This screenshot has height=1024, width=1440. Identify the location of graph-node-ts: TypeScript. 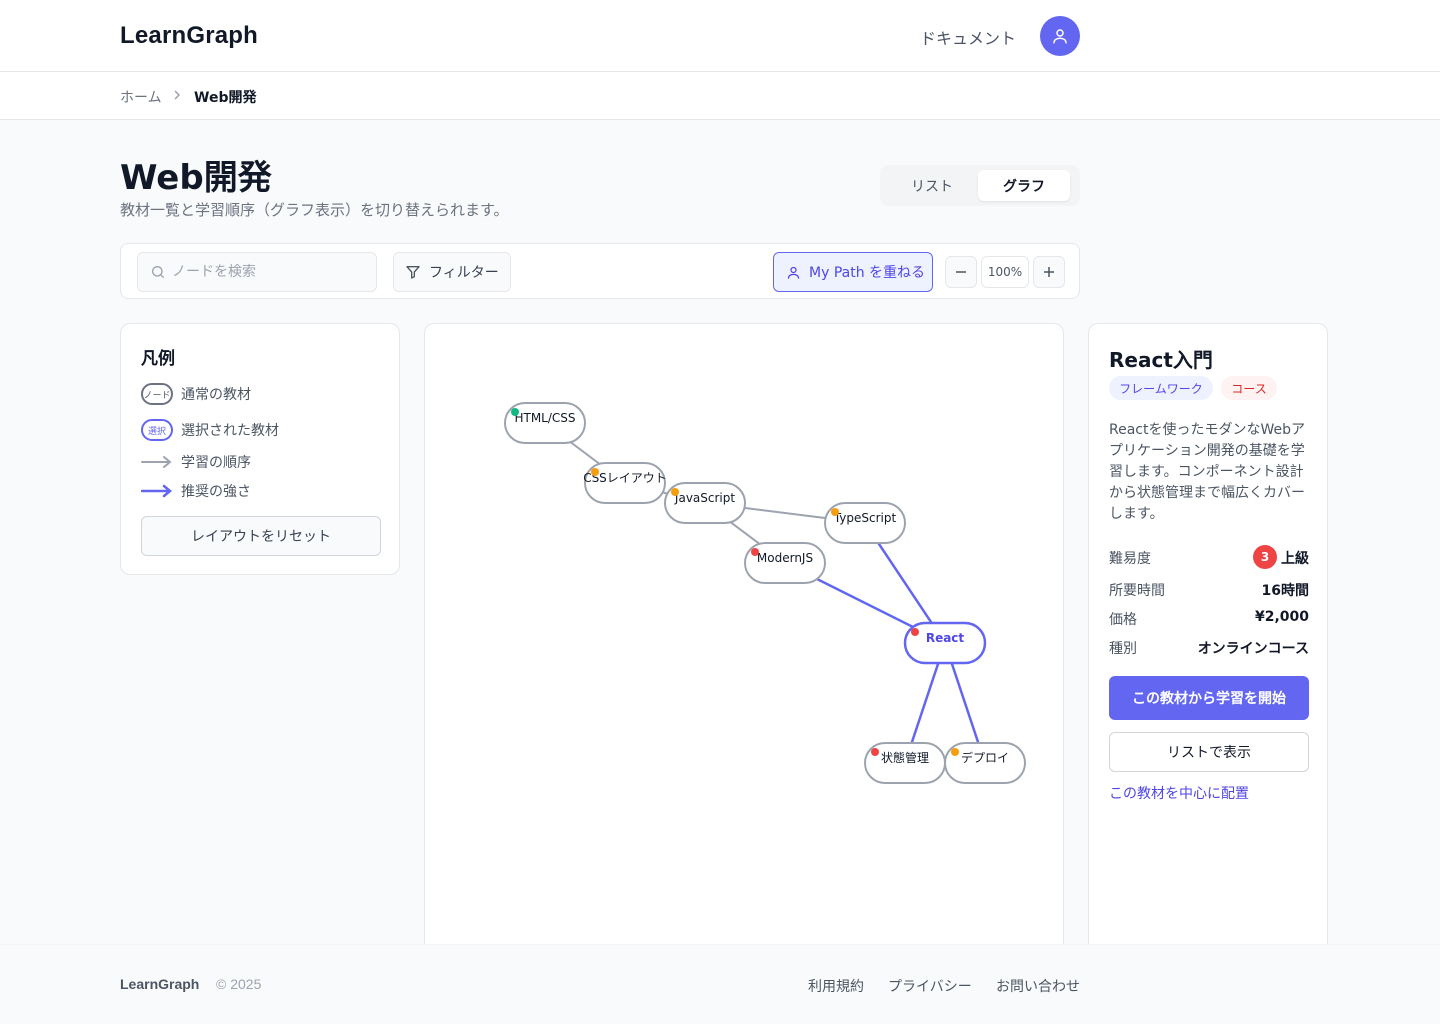
(865, 523).